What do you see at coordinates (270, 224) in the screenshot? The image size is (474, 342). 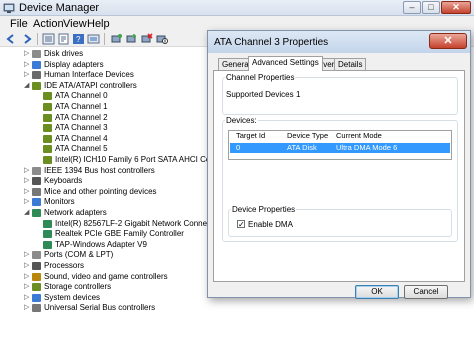 I see `enable-dma-label: Enable DMA` at bounding box center [270, 224].